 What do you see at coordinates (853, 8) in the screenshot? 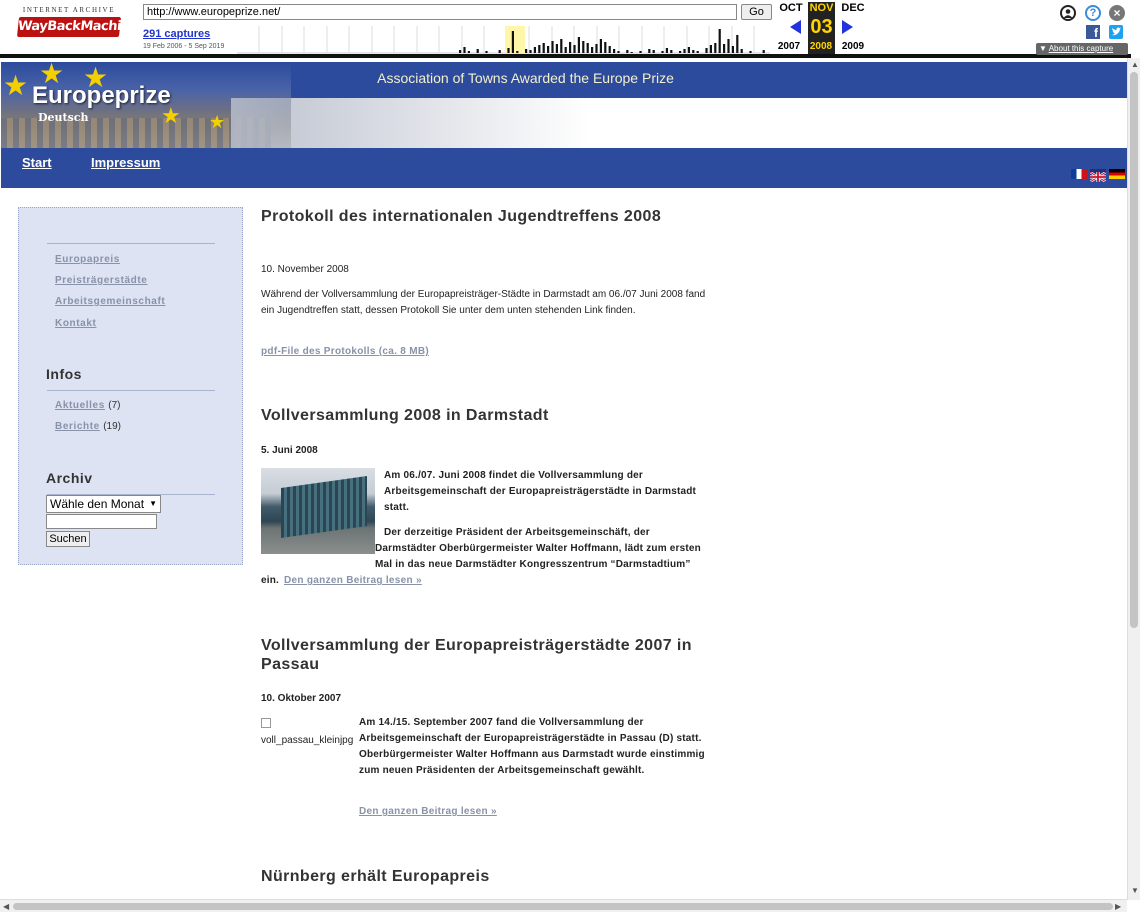
I see `next-month-link: DEC` at bounding box center [853, 8].